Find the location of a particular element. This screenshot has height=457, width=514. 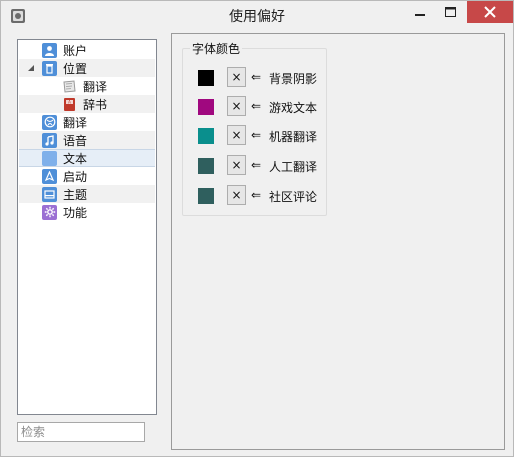

nav-item-features: 功能 is located at coordinates (87, 212).